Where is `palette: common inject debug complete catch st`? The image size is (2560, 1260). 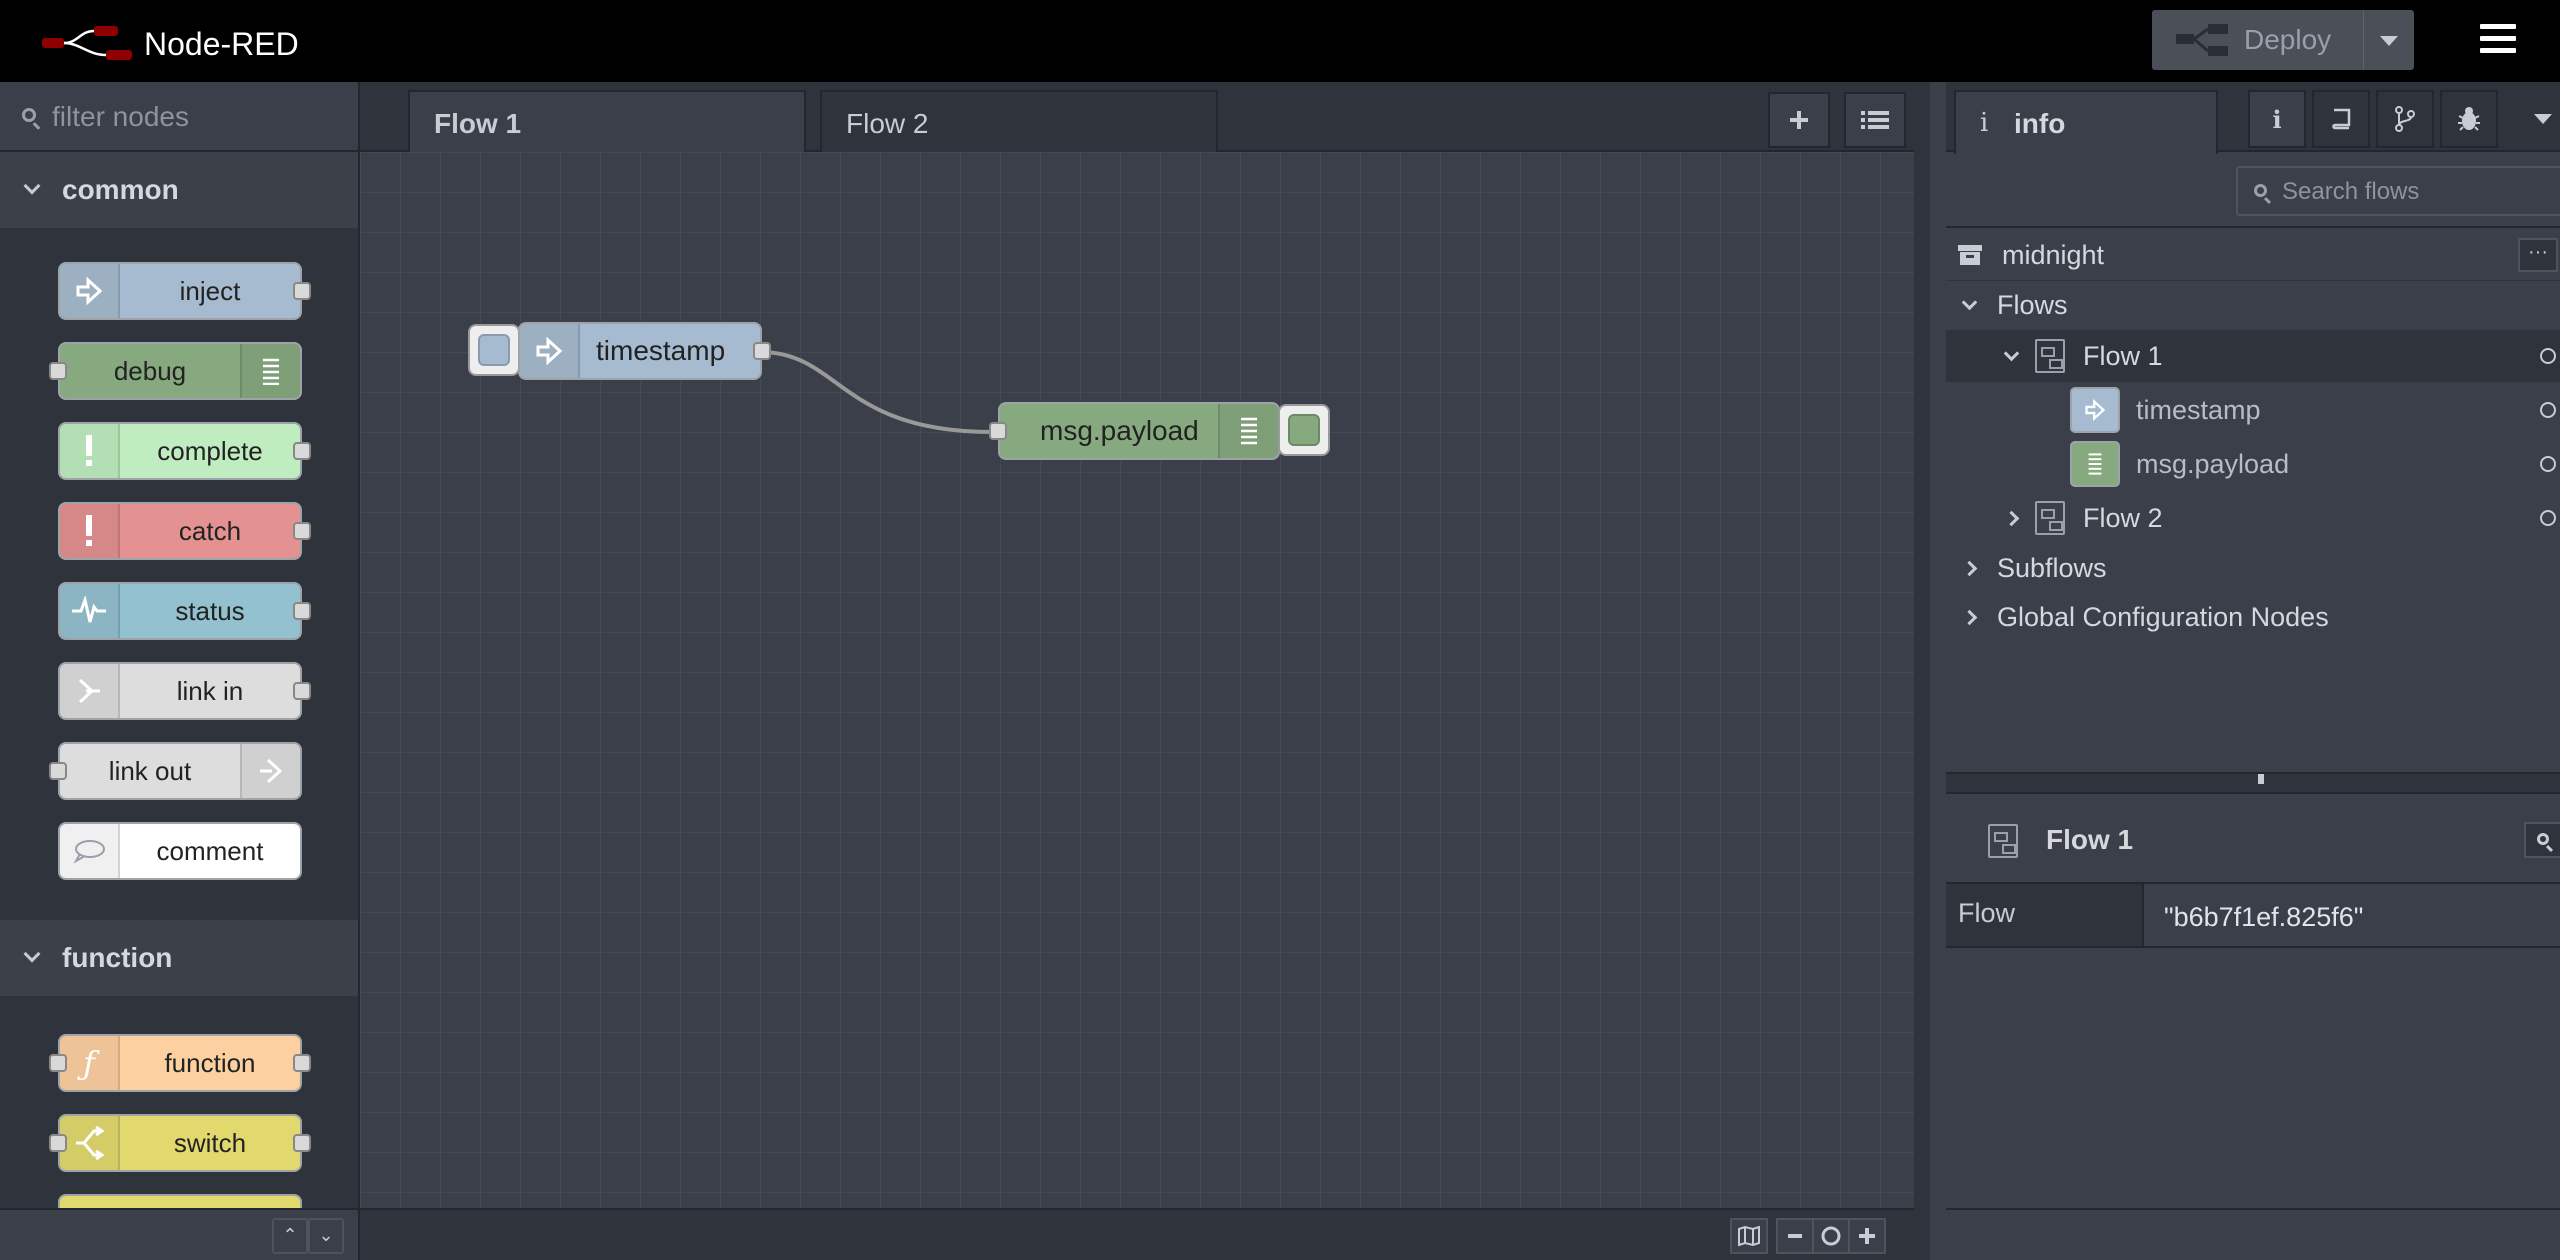 palette: common inject debug complete catch st is located at coordinates (180, 671).